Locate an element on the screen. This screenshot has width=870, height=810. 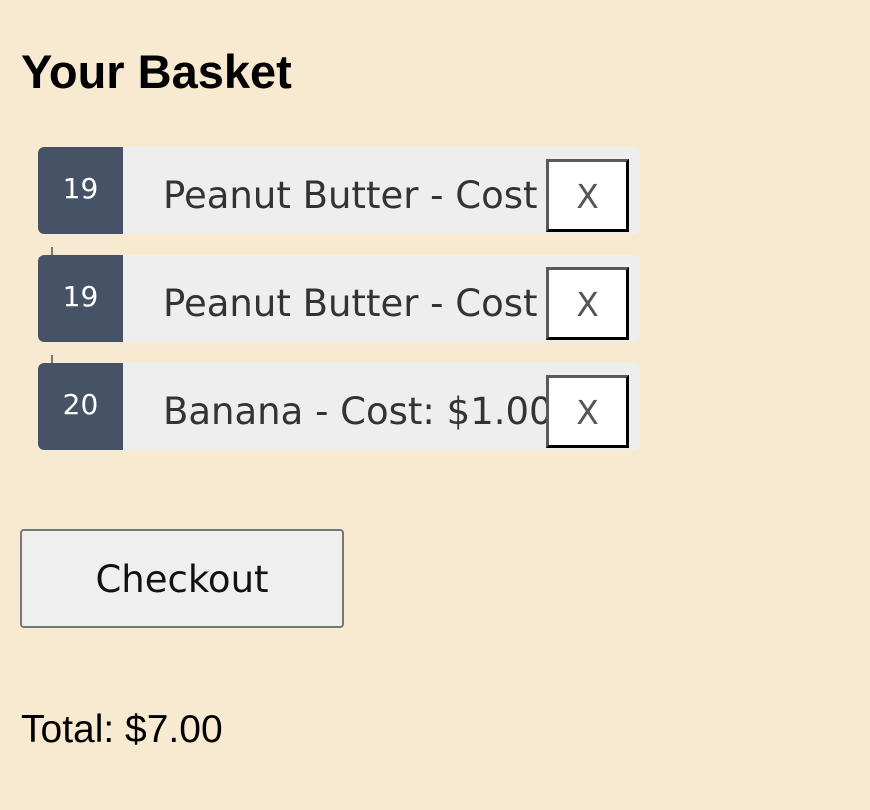
checkout-button: Checkout is located at coordinates (182, 578).